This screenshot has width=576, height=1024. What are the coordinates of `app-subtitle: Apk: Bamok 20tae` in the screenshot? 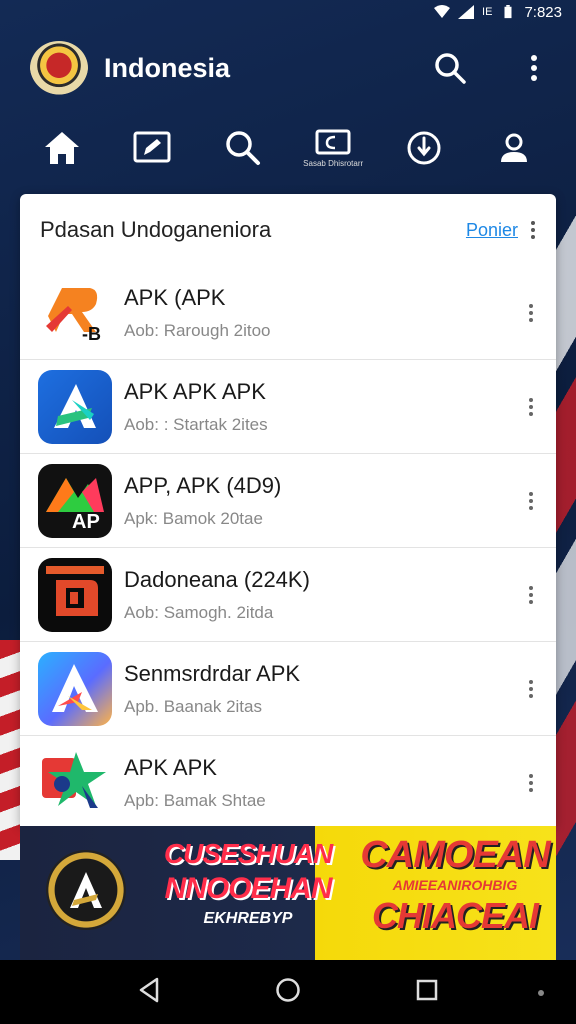 It's located at (193, 518).